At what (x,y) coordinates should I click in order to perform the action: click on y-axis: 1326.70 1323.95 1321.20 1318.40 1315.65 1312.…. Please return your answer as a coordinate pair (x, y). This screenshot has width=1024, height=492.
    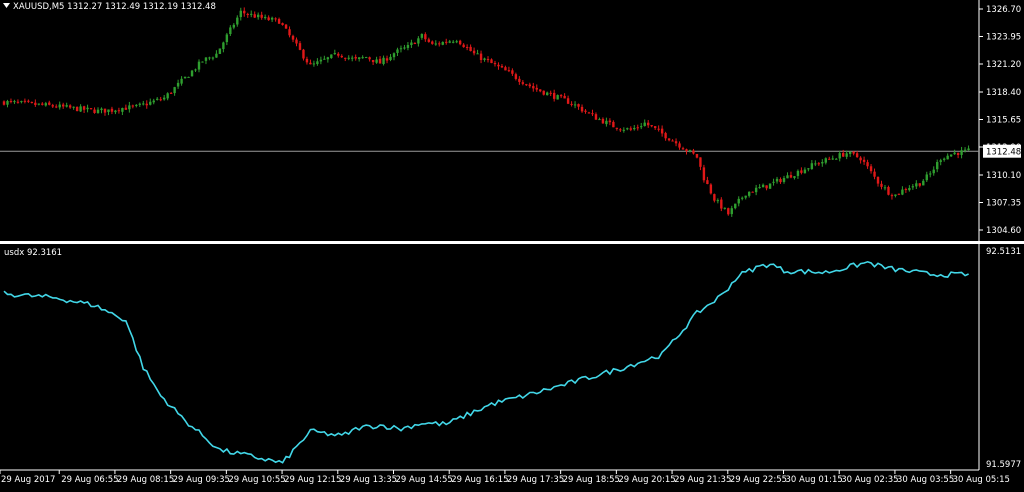
    Looking at the image, I should click on (1000, 237).